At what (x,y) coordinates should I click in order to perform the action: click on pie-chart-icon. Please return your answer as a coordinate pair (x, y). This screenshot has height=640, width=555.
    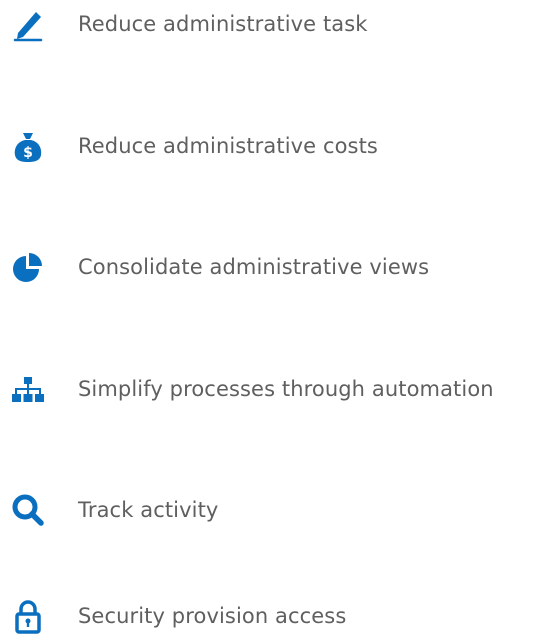
    Looking at the image, I should click on (28, 267).